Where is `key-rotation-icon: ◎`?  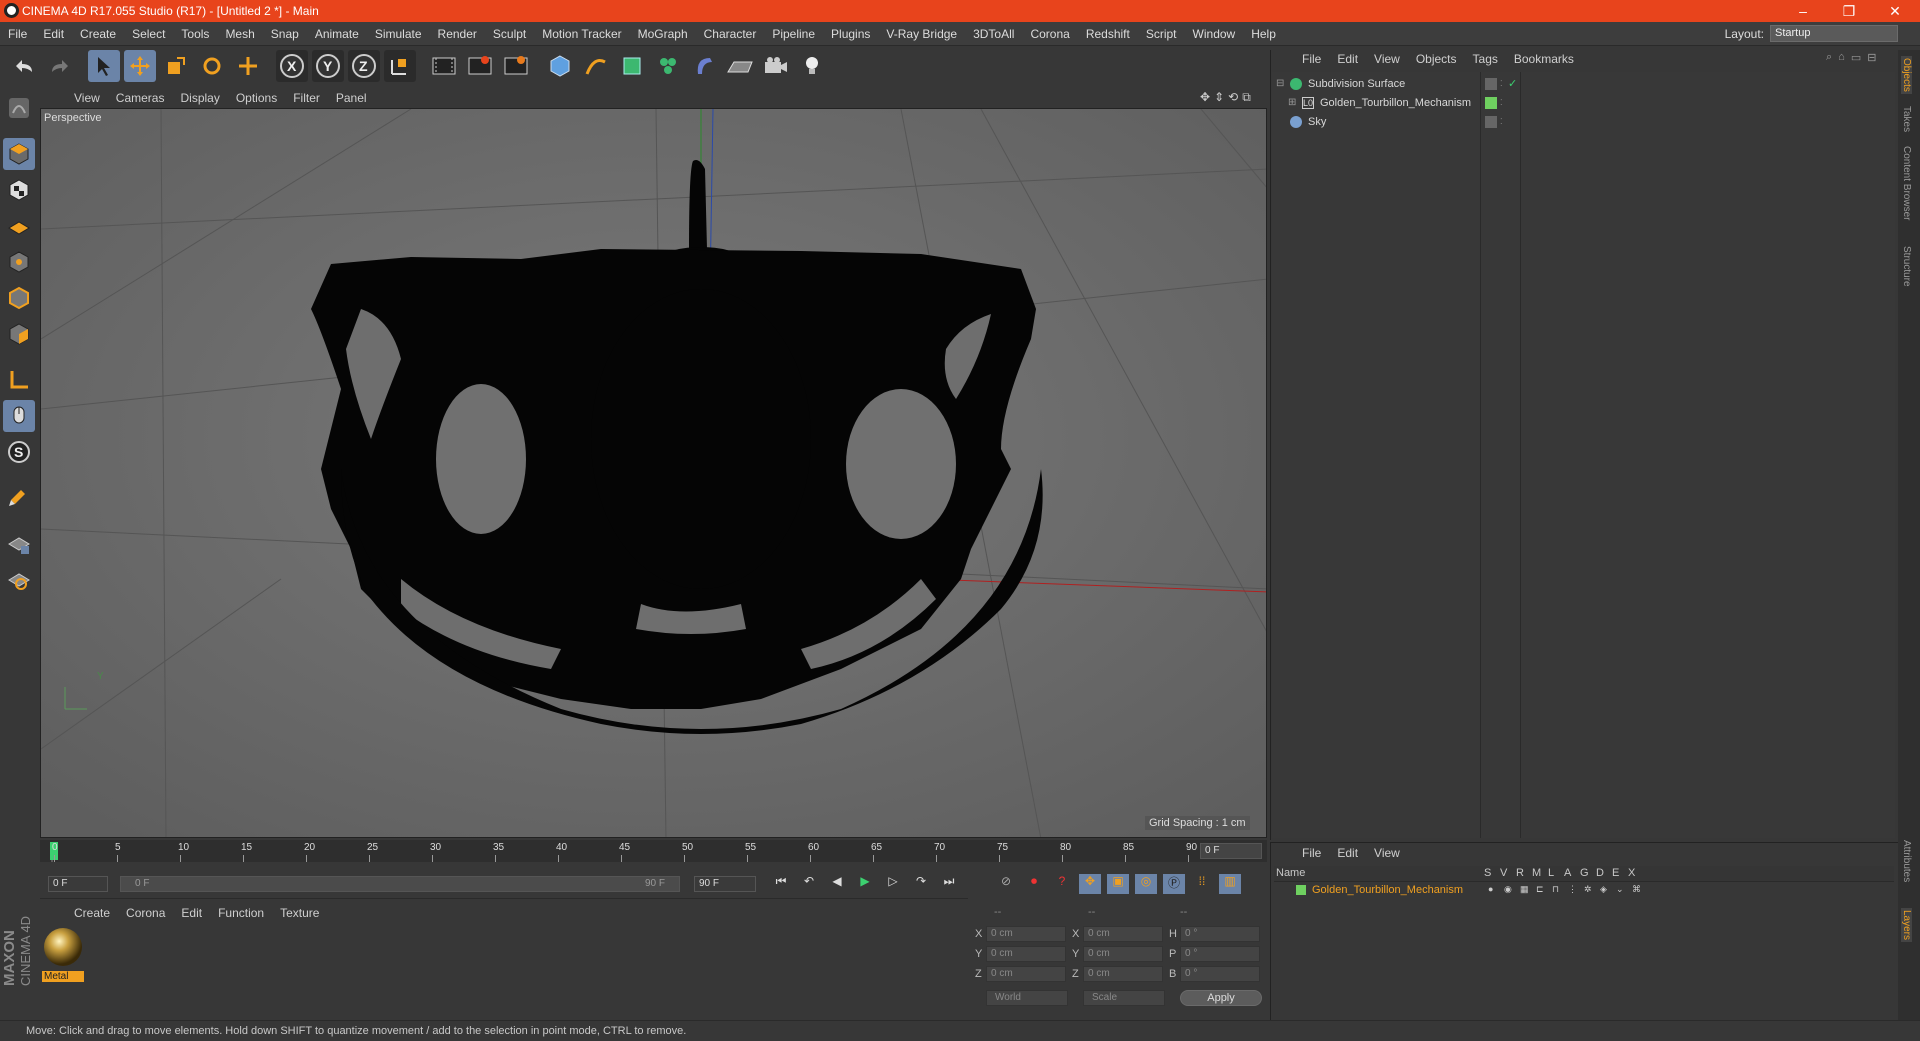
key-rotation-icon: ◎ is located at coordinates (1146, 884).